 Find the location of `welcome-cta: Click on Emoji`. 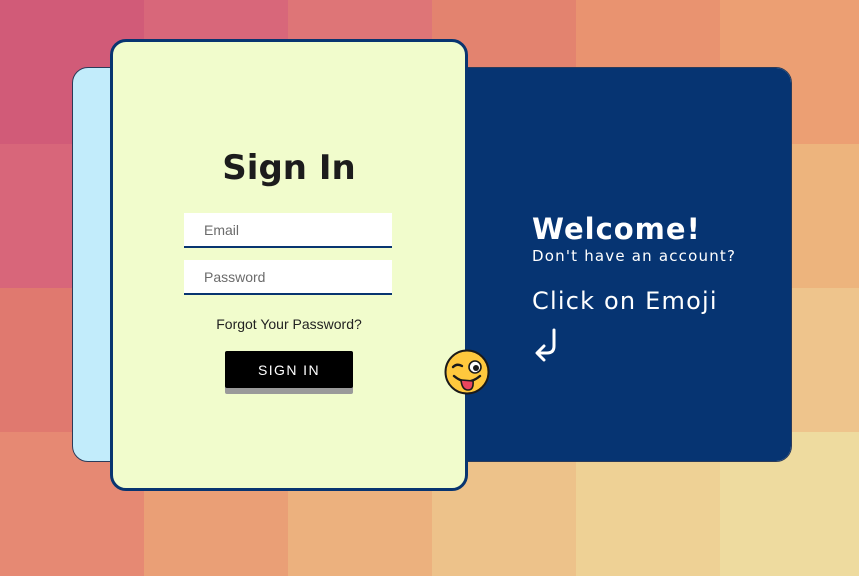

welcome-cta: Click on Emoji is located at coordinates (625, 301).